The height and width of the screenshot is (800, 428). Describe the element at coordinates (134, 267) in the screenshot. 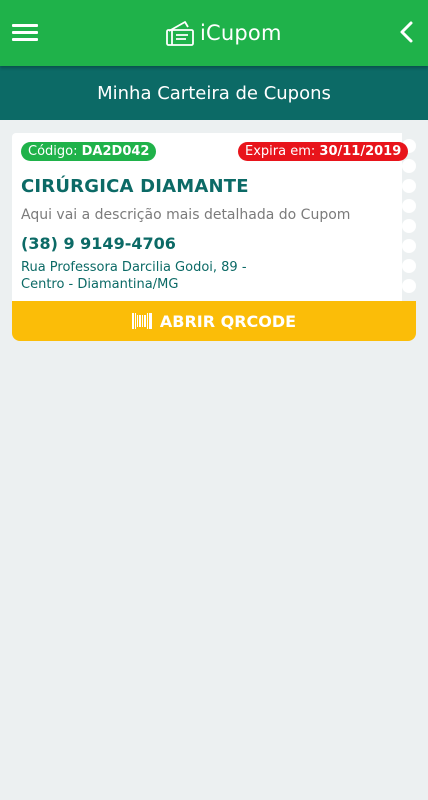

I see `address-line-1: Rua Professora Darcilia Godoi, 89 -` at that location.